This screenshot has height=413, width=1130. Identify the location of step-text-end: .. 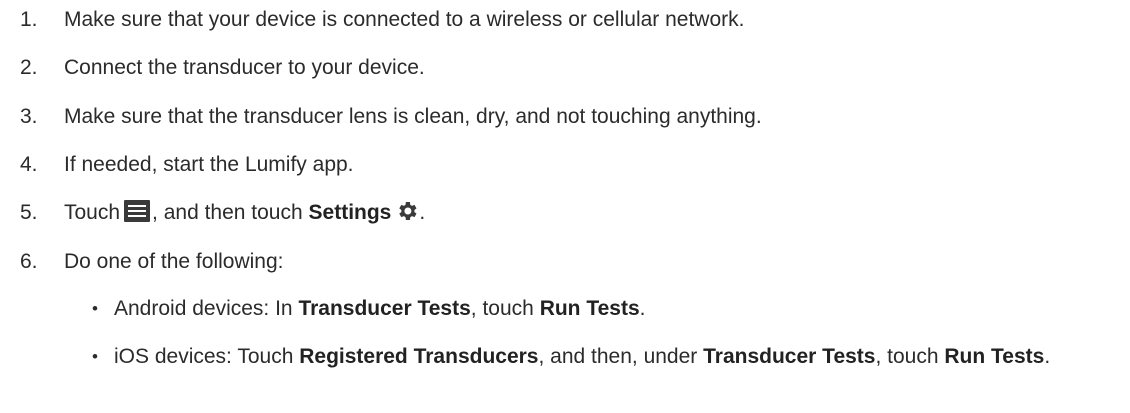
(422, 212).